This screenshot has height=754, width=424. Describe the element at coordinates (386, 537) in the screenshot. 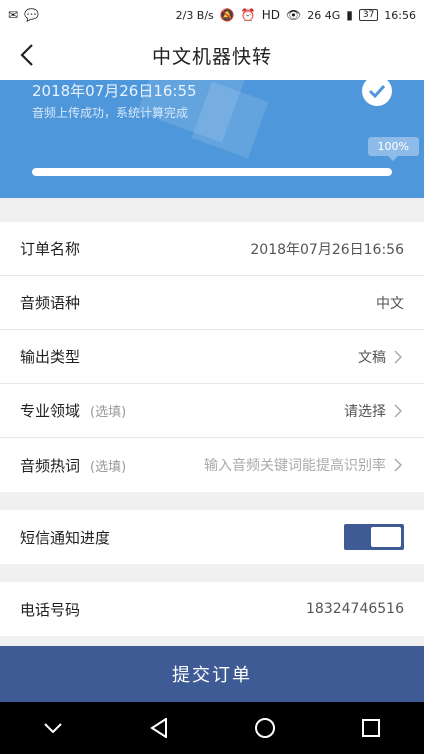

I see `toggle-knob` at that location.